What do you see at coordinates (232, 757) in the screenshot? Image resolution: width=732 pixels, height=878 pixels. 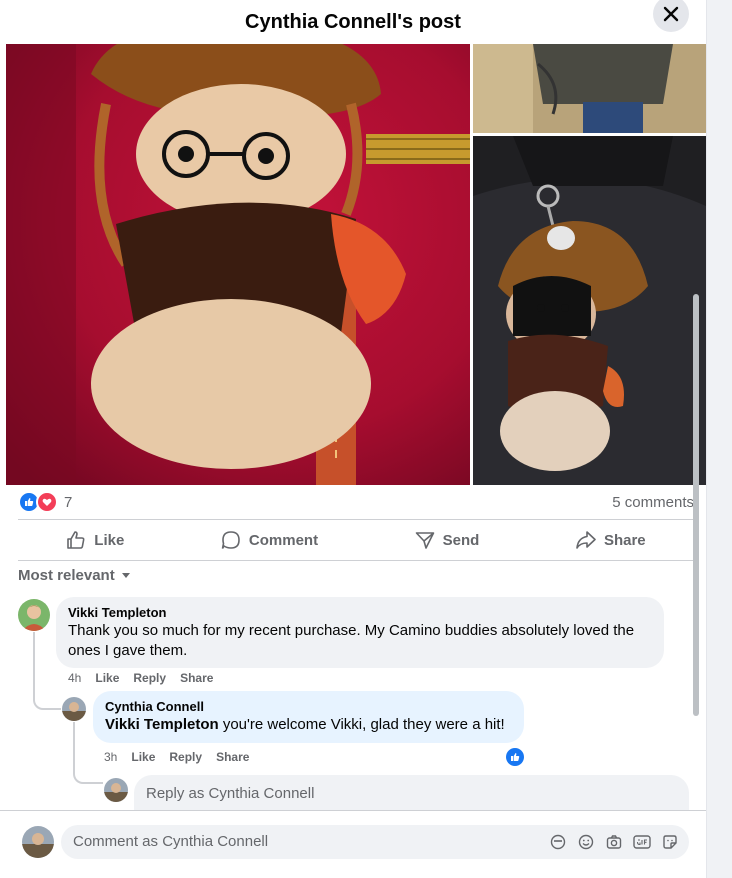 I see `reply-share-button: Share` at bounding box center [232, 757].